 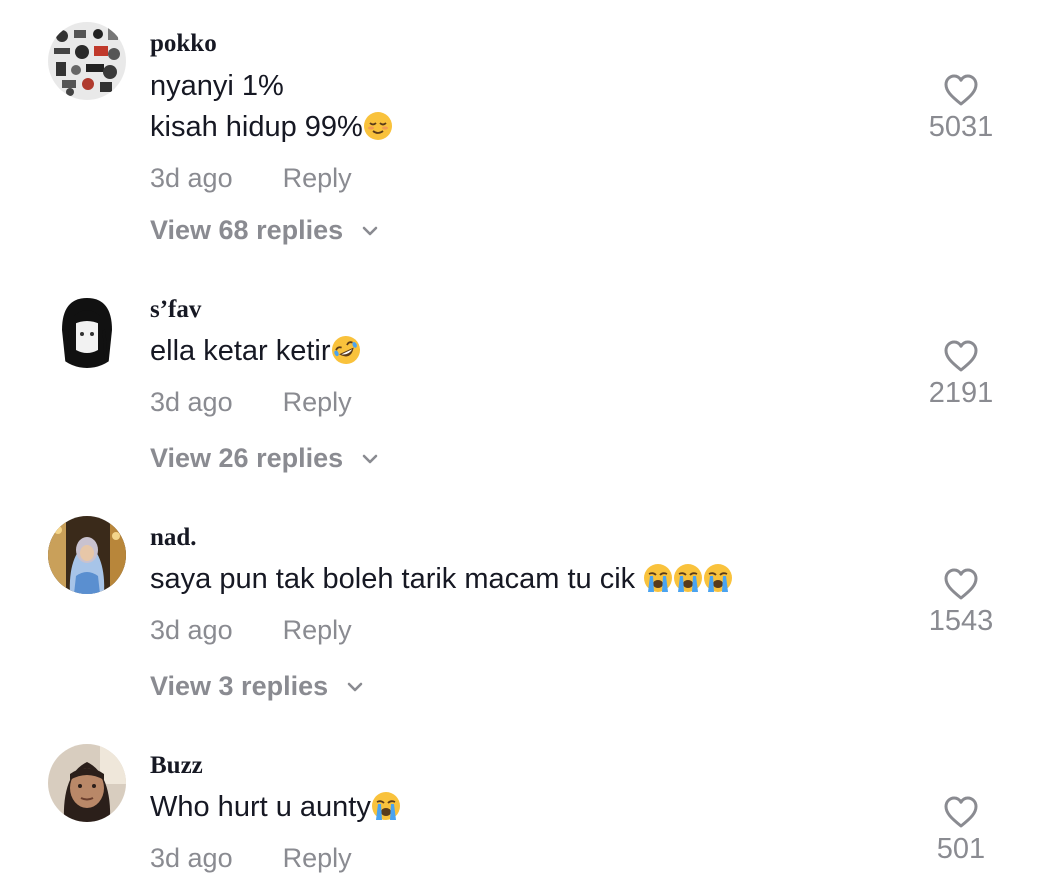 I want to click on comment-text-line: nyanyi 1%, so click(x=217, y=86).